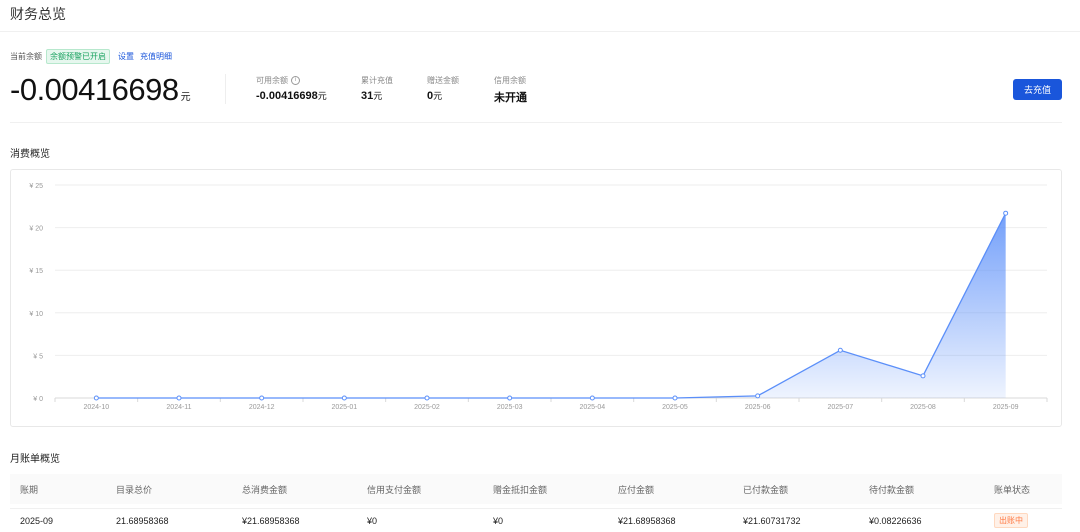 The width and height of the screenshot is (1080, 532). I want to click on y-tick-label: ¥ 0, so click(38, 399).